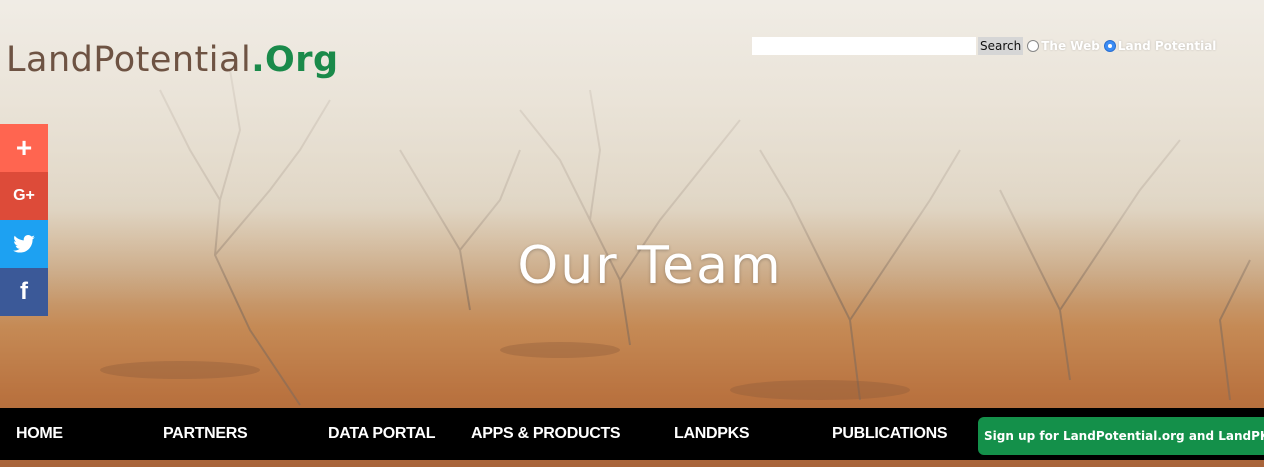 The height and width of the screenshot is (467, 1264). I want to click on search-button: Search, so click(1001, 46).